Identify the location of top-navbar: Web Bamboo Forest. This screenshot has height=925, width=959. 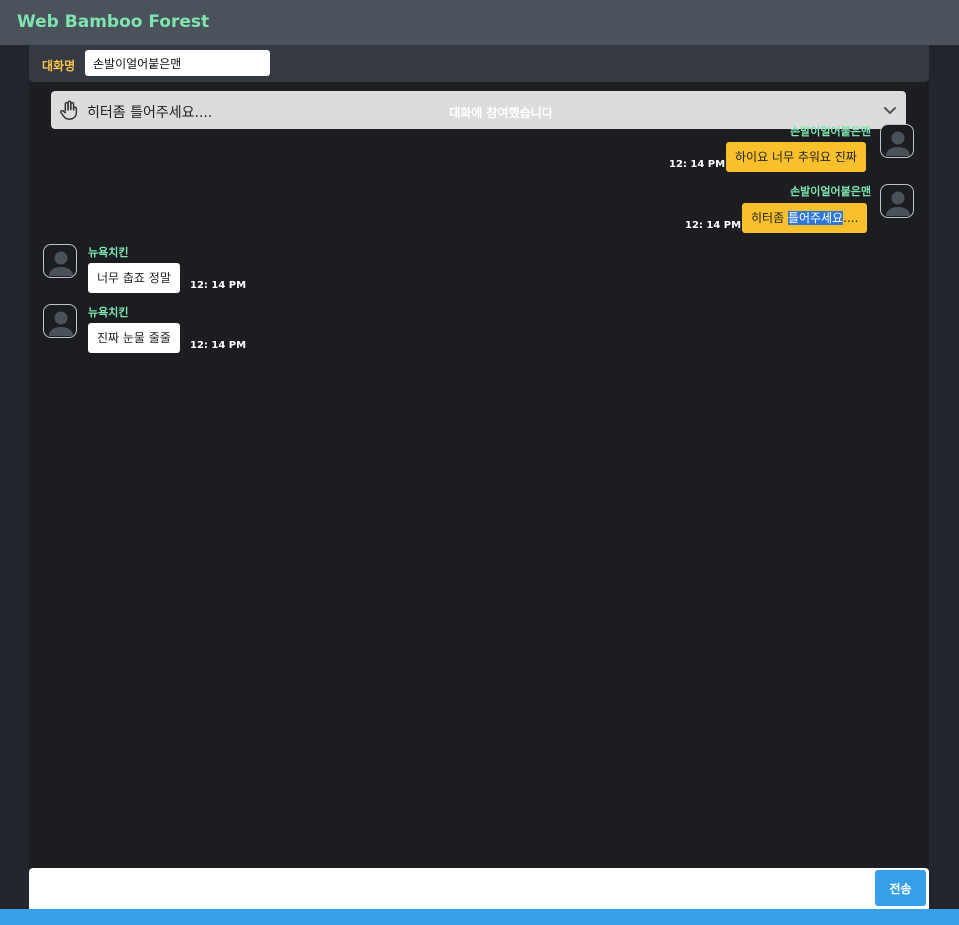
(479, 22).